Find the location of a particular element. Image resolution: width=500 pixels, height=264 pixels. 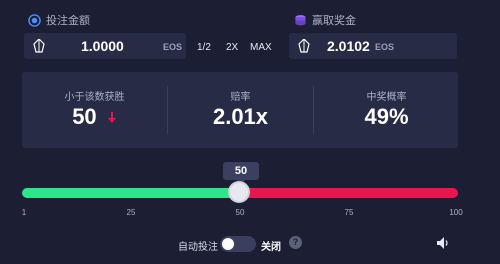

arrow-down-icon is located at coordinates (112, 118).